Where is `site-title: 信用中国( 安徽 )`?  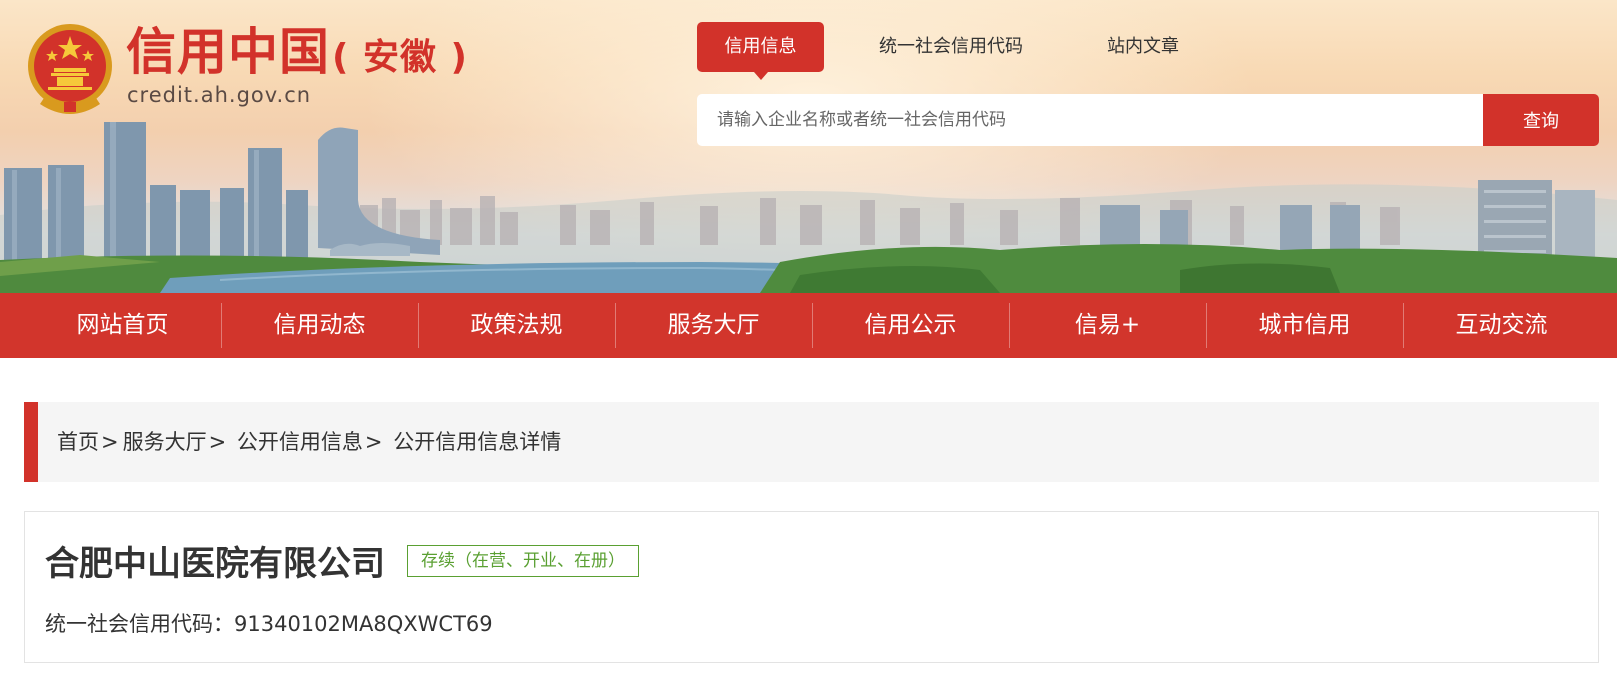
site-title: 信用中国( 安徽 ) is located at coordinates (297, 55).